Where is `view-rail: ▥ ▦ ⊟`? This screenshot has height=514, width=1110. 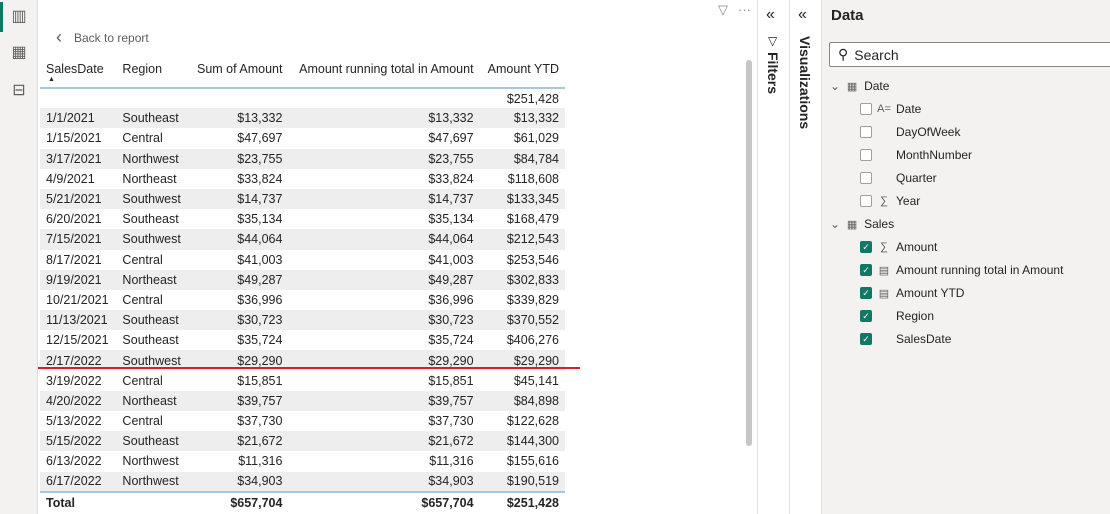 view-rail: ▥ ▦ ⊟ is located at coordinates (19, 257).